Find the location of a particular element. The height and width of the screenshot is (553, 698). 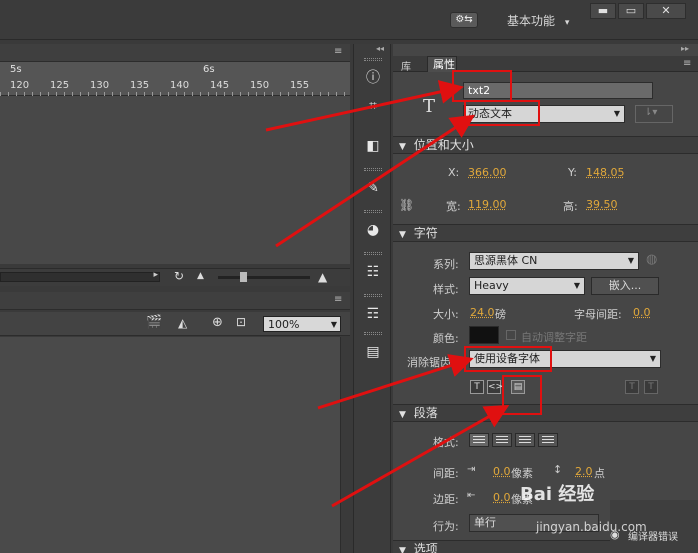

center-stage-icon: ⊕ is located at coordinates (217, 322).